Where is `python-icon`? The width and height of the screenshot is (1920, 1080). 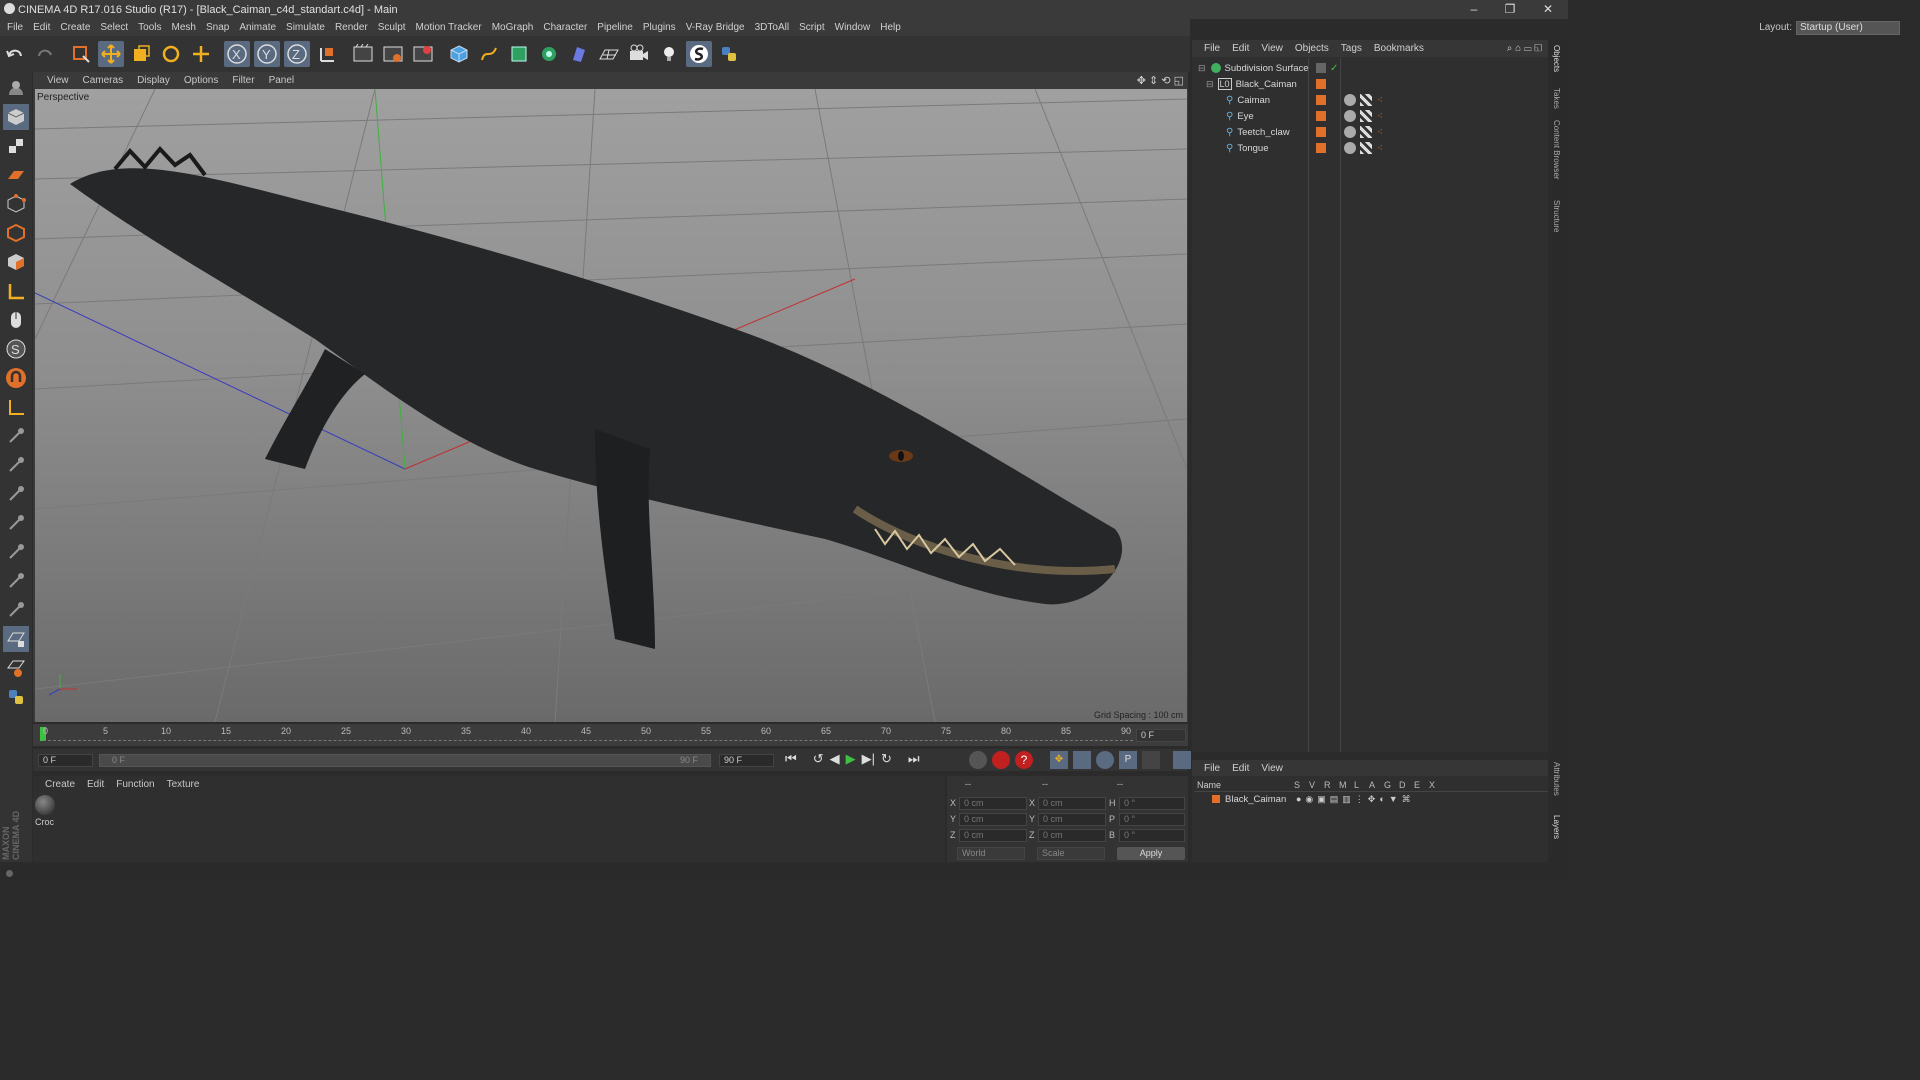
python-icon is located at coordinates (729, 54).